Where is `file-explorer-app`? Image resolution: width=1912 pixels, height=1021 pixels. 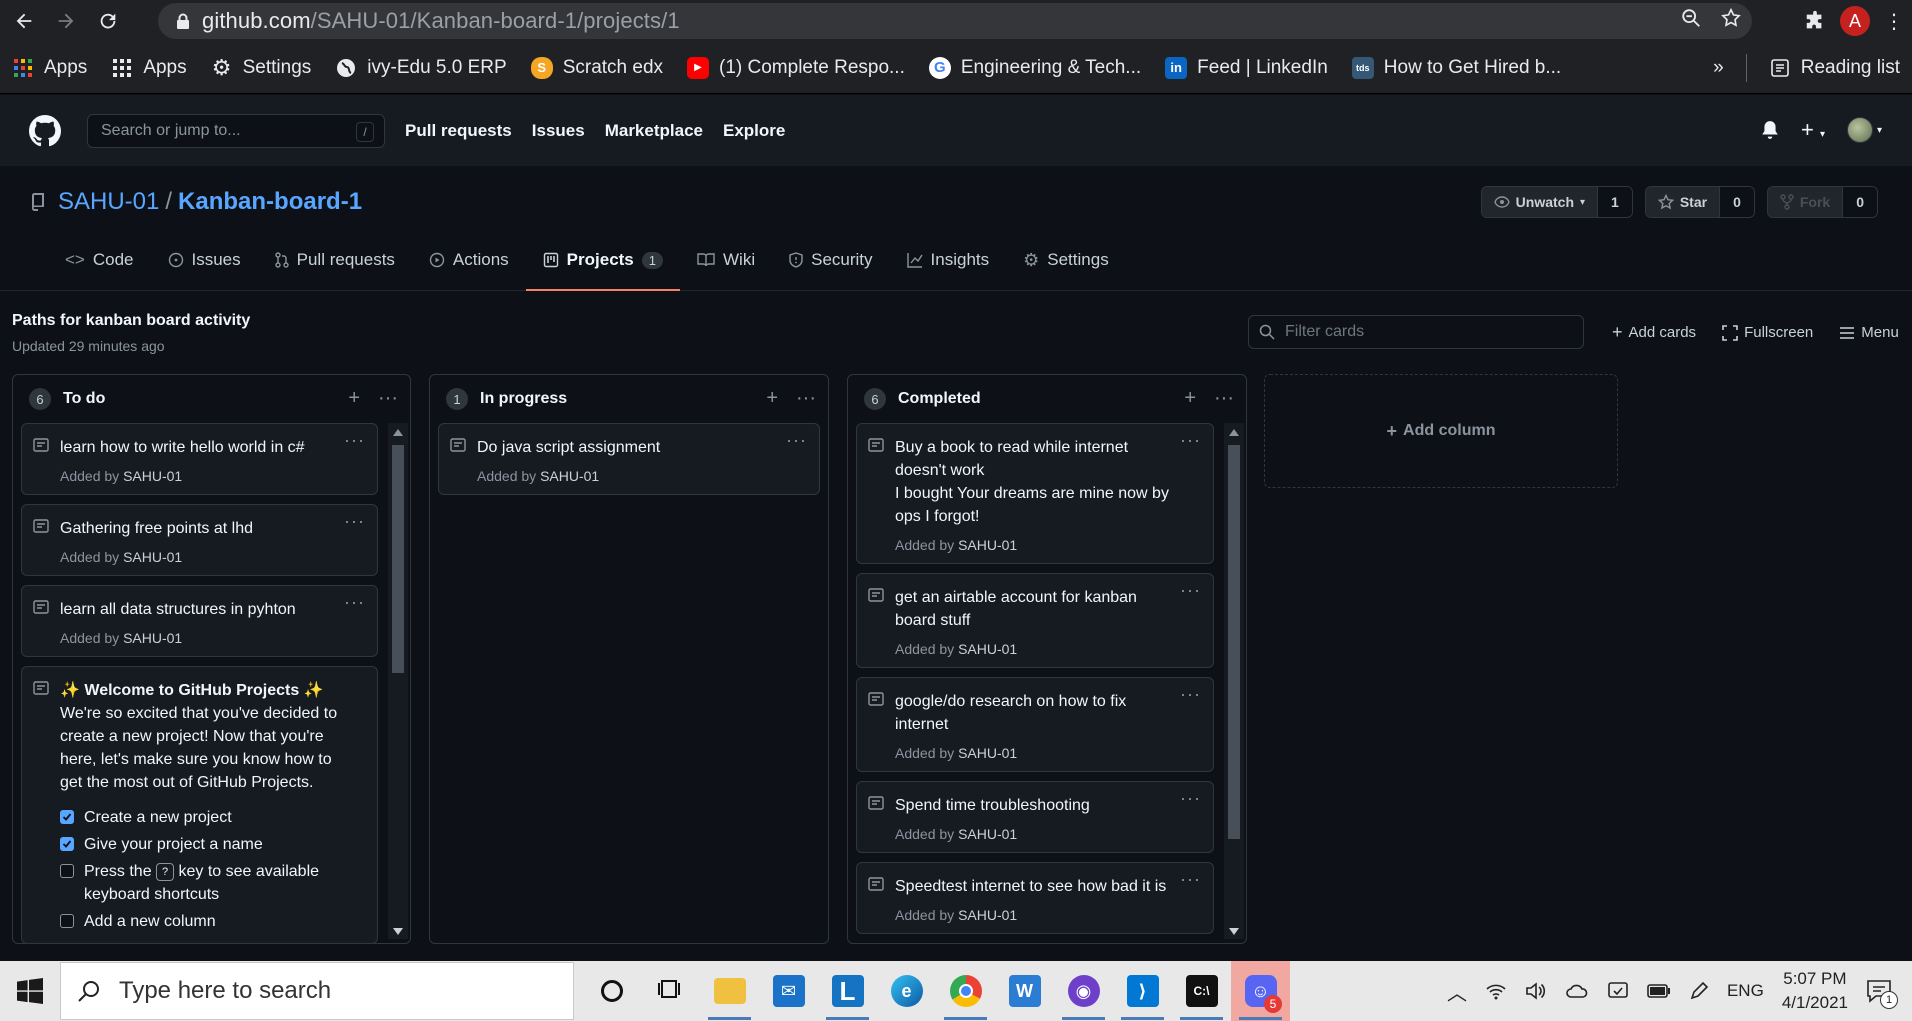
file-explorer-app is located at coordinates (729, 991).